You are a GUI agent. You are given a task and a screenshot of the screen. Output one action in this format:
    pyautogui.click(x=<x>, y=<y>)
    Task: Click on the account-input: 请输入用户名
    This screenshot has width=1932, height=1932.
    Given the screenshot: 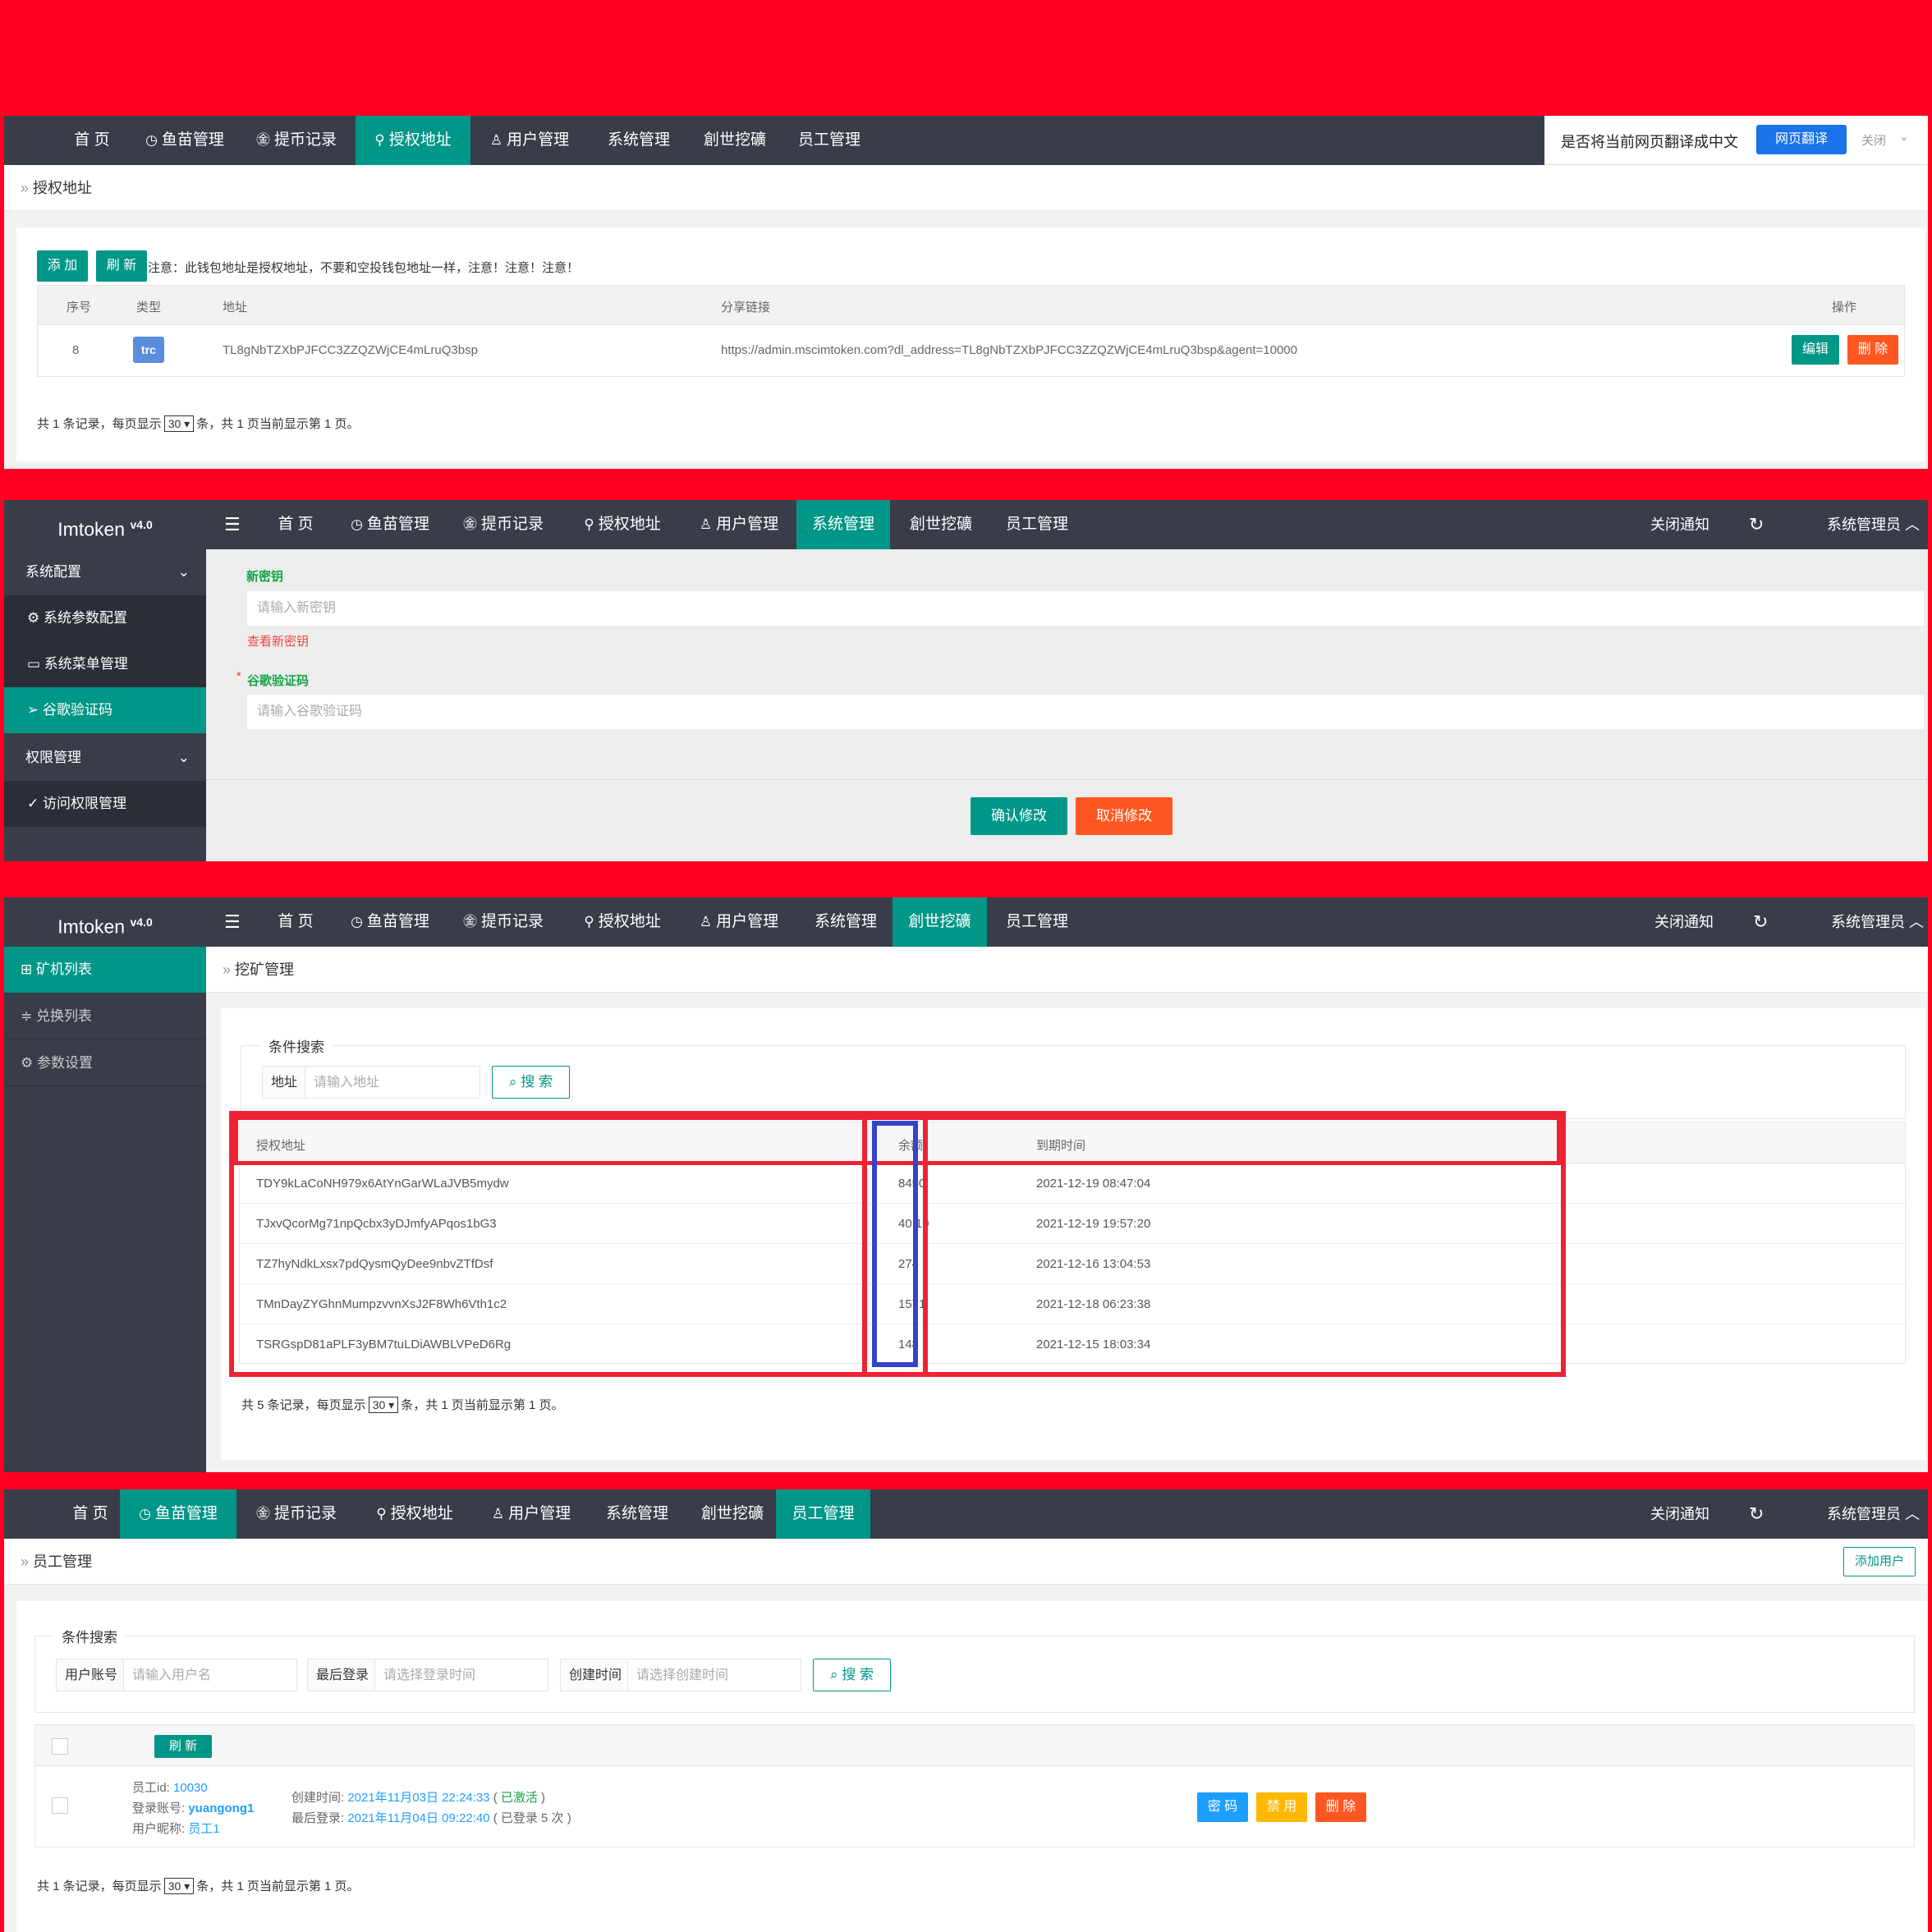 What is the action you would take?
    pyautogui.click(x=210, y=1675)
    